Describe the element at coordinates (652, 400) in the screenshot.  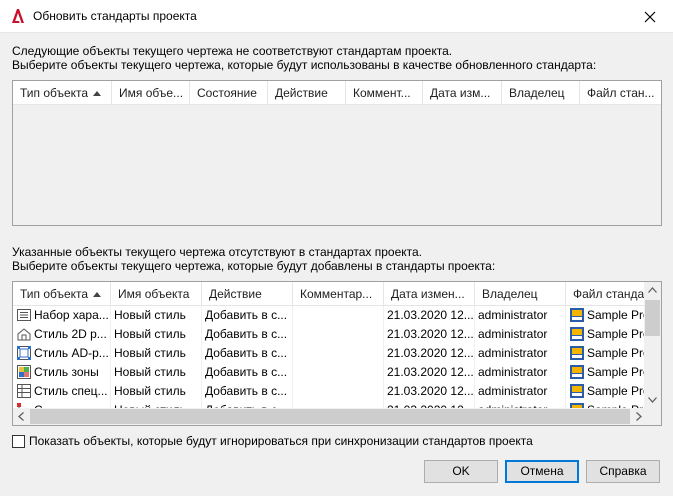
I see `scroll-down-icon` at that location.